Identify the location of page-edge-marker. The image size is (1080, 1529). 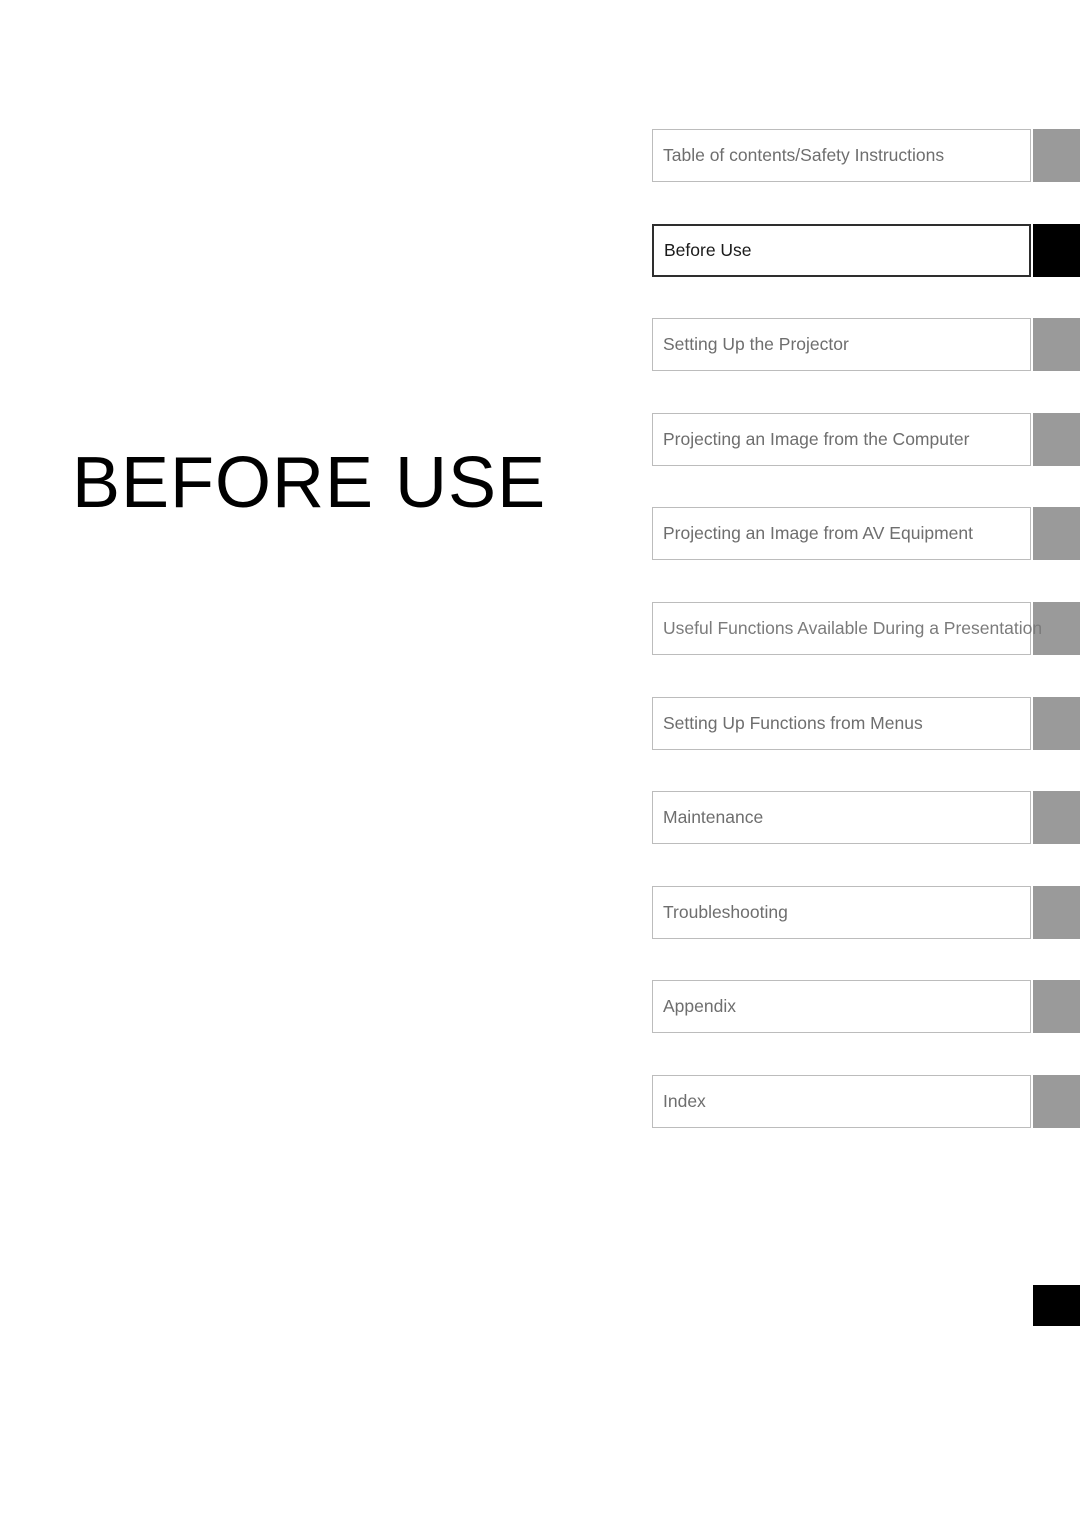
(1056, 1305).